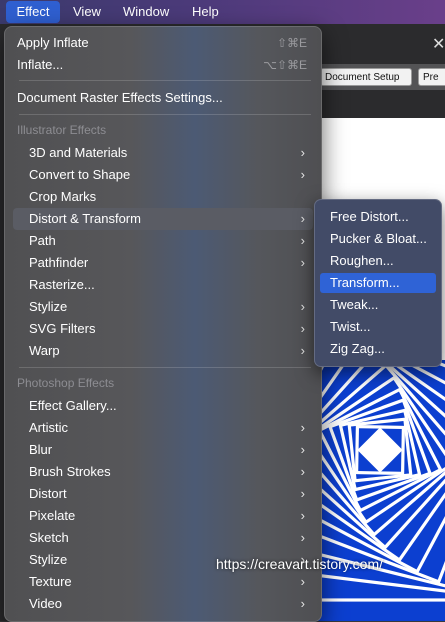 The width and height of the screenshot is (445, 622). Describe the element at coordinates (46, 603) in the screenshot. I see `menu-item-label: Video` at that location.